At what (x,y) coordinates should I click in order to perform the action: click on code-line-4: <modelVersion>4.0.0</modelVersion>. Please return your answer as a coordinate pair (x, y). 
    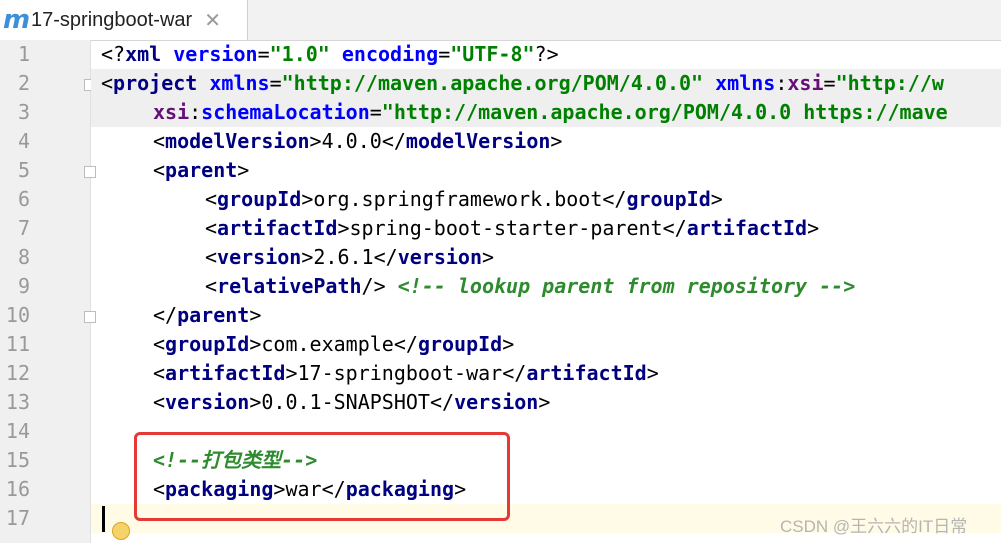
    Looking at the image, I should click on (546, 141).